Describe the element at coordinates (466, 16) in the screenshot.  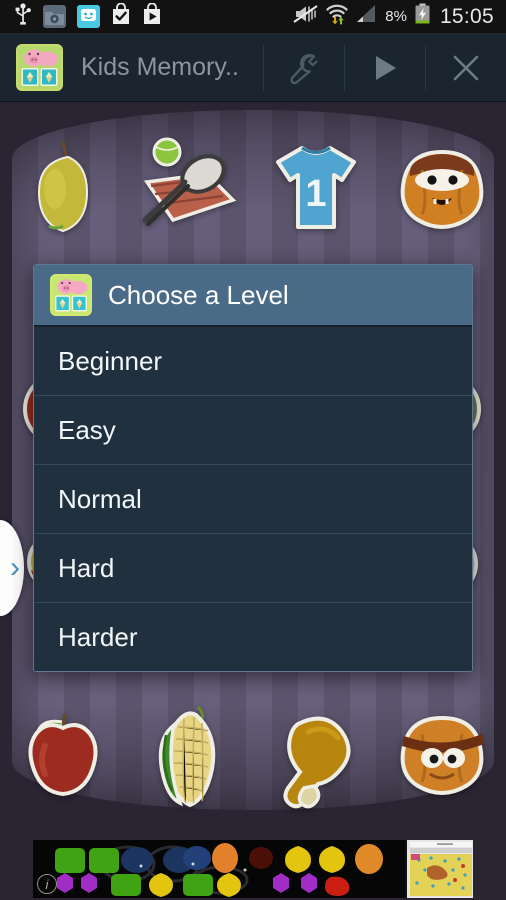
I see `clock-label: 15:05` at that location.